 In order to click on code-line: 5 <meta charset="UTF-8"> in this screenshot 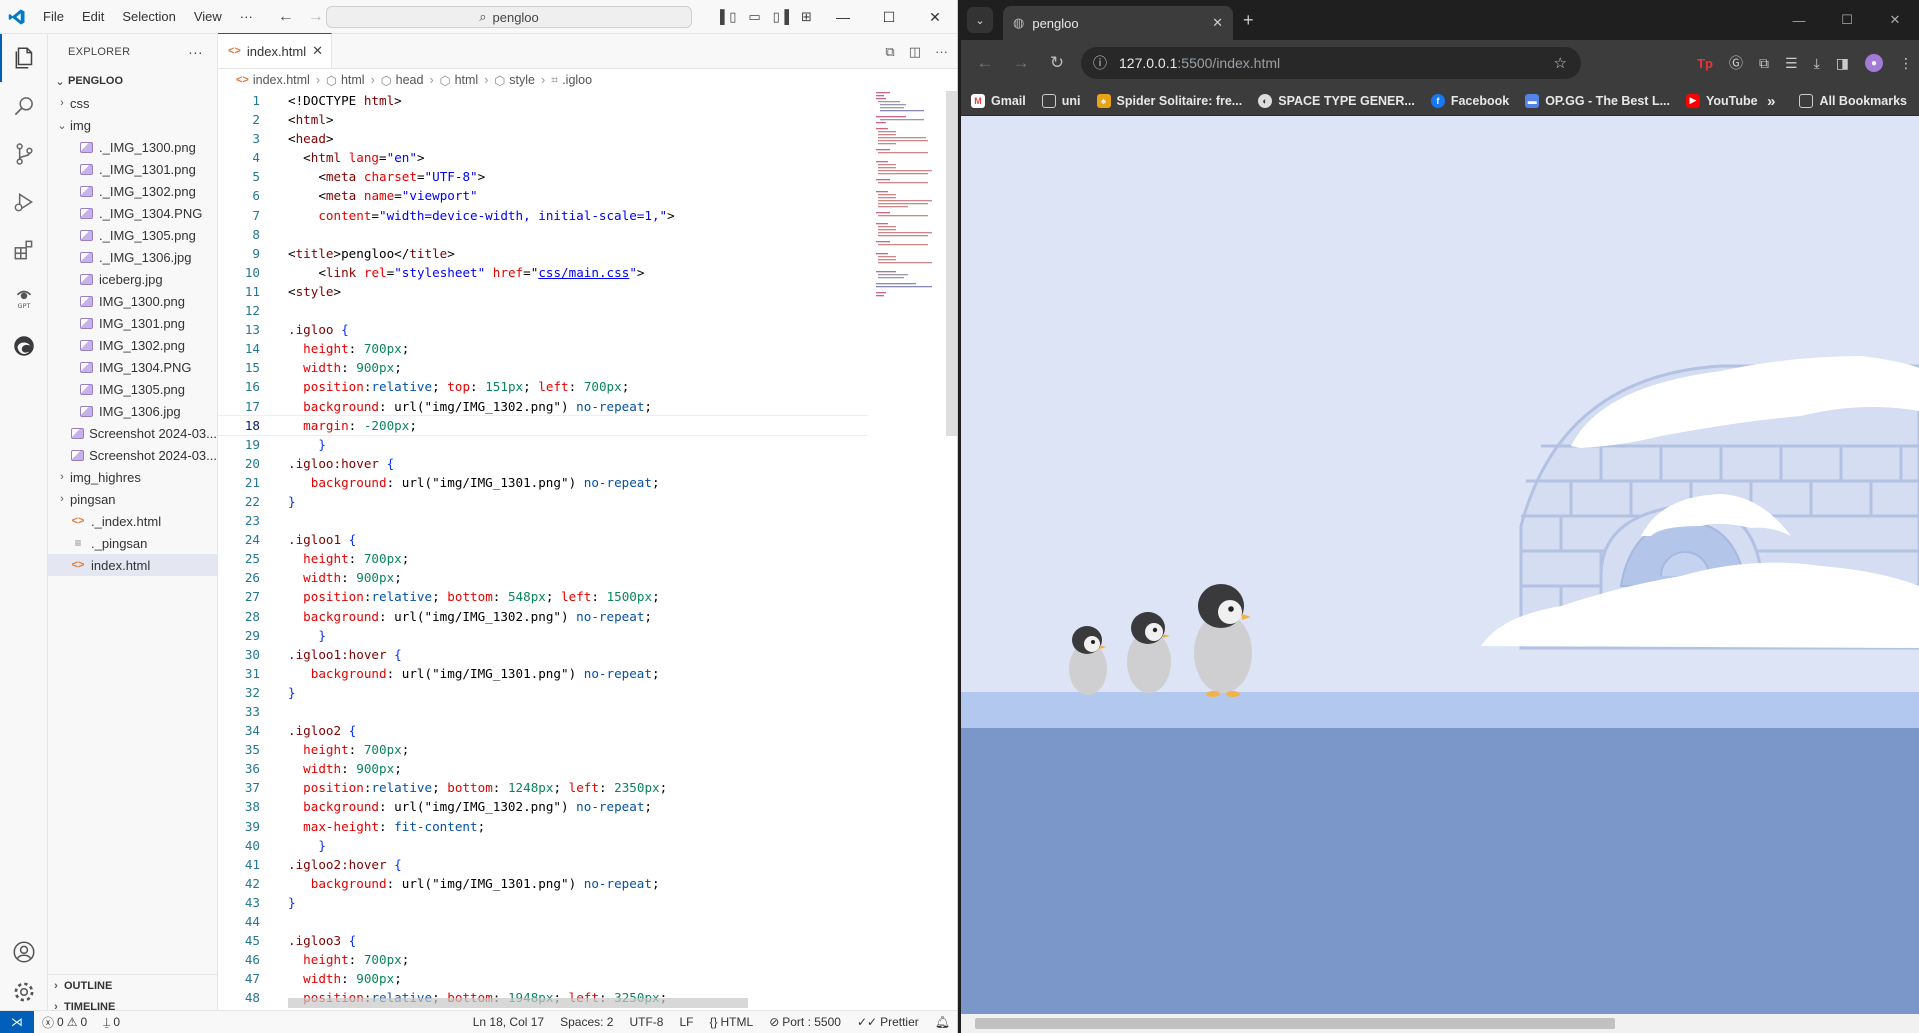, I will do `click(543, 176)`.